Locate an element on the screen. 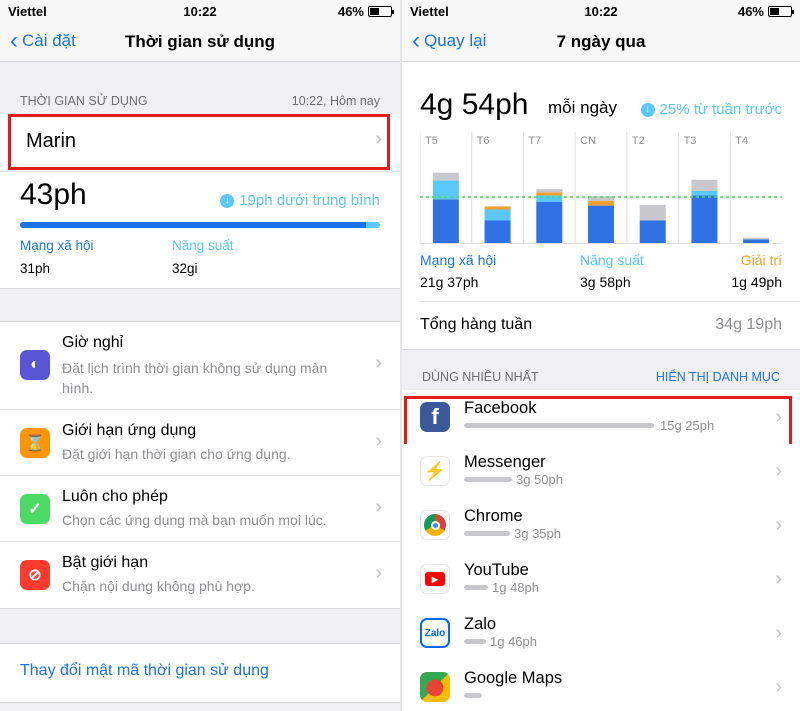 The height and width of the screenshot is (711, 800). youtube-icon: ▶ is located at coordinates (435, 579).